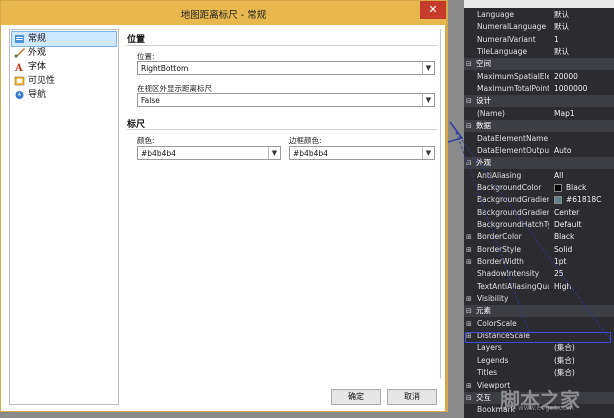 This screenshot has width=614, height=418. Describe the element at coordinates (356, 397) in the screenshot. I see `ok-button: 确定` at that location.